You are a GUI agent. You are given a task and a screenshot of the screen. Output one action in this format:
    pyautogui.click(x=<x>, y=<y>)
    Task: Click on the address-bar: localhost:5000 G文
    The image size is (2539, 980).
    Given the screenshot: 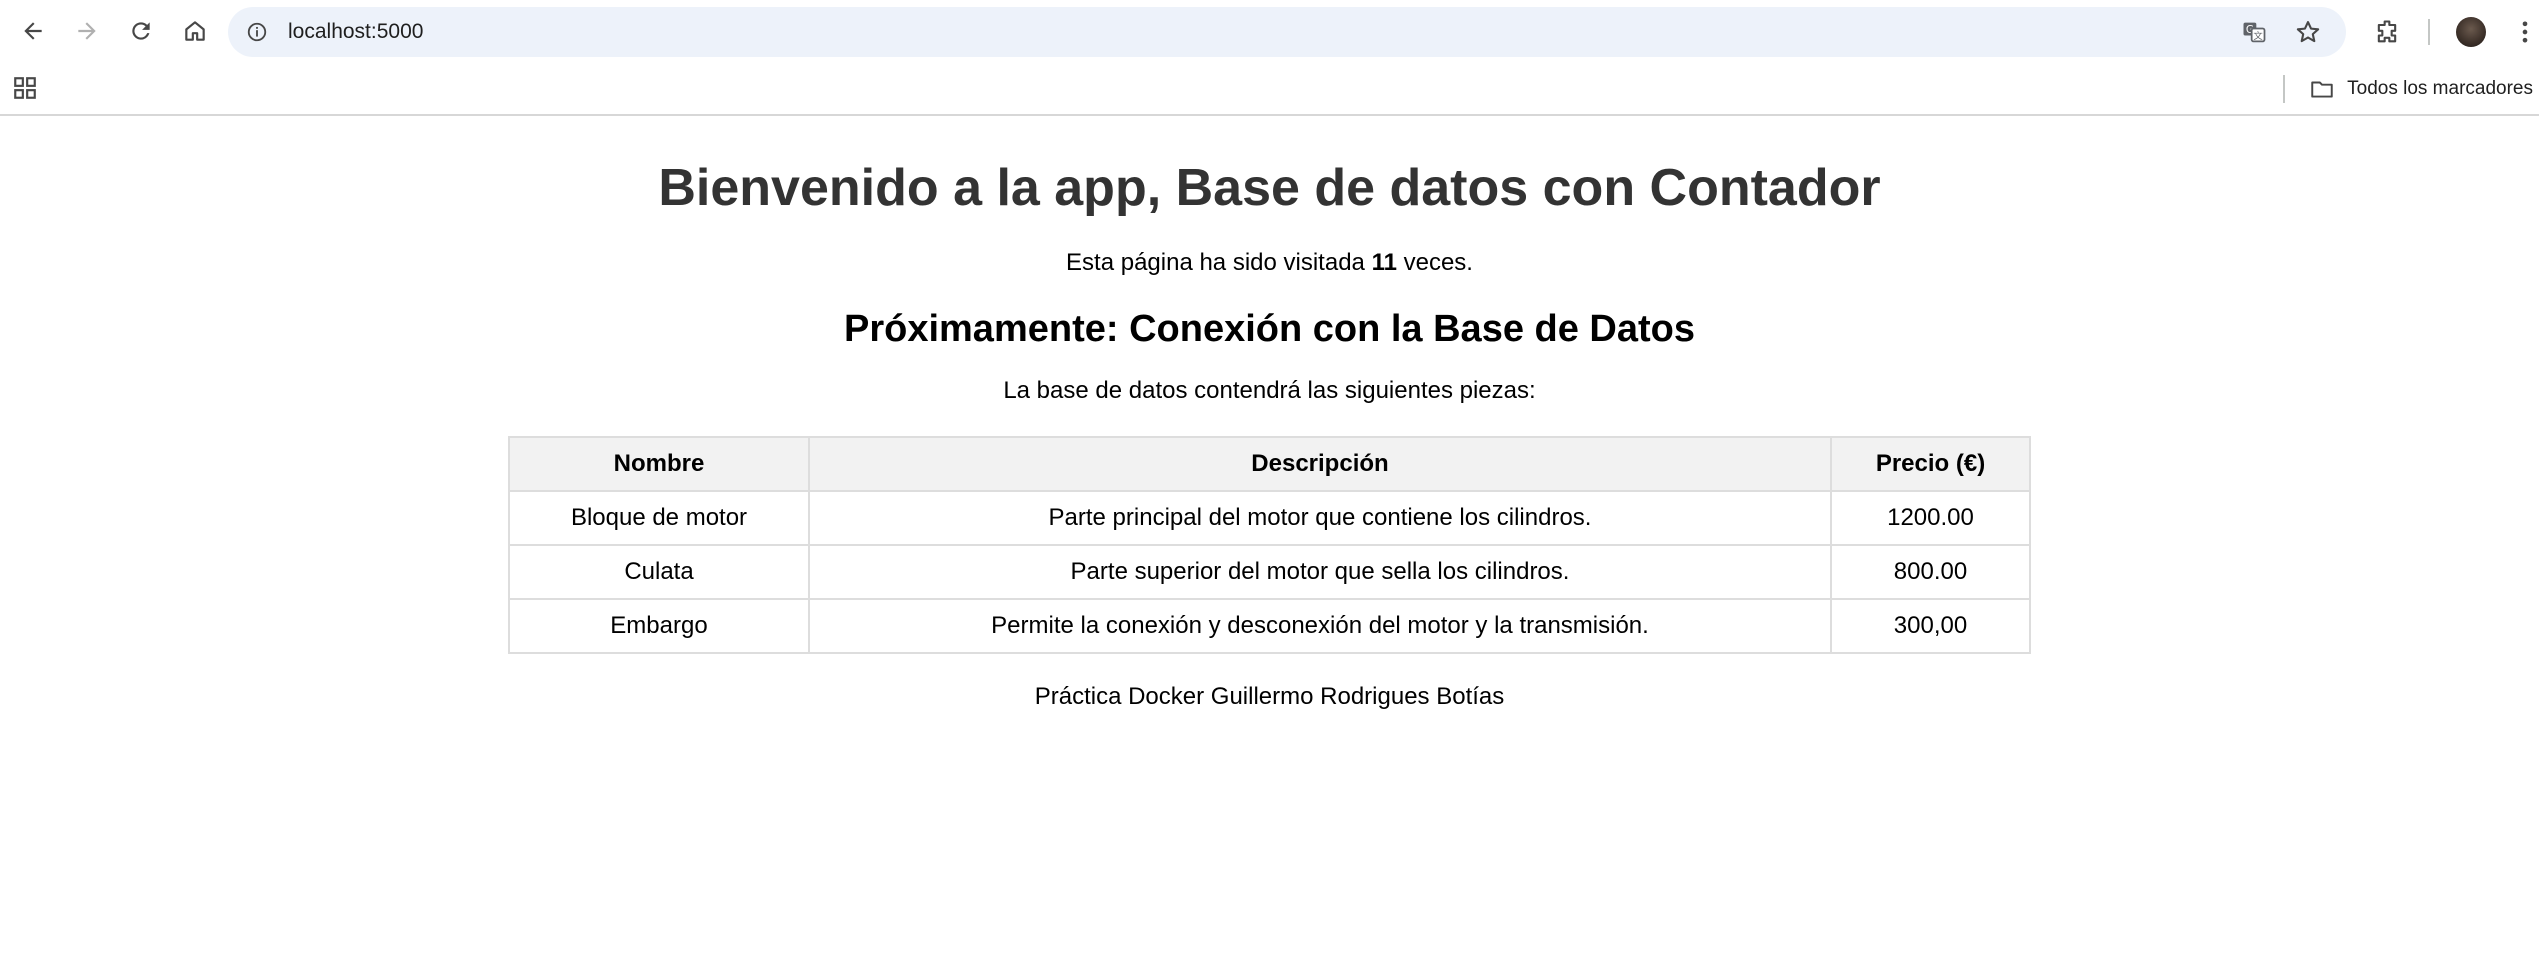 What is the action you would take?
    pyautogui.click(x=1287, y=32)
    